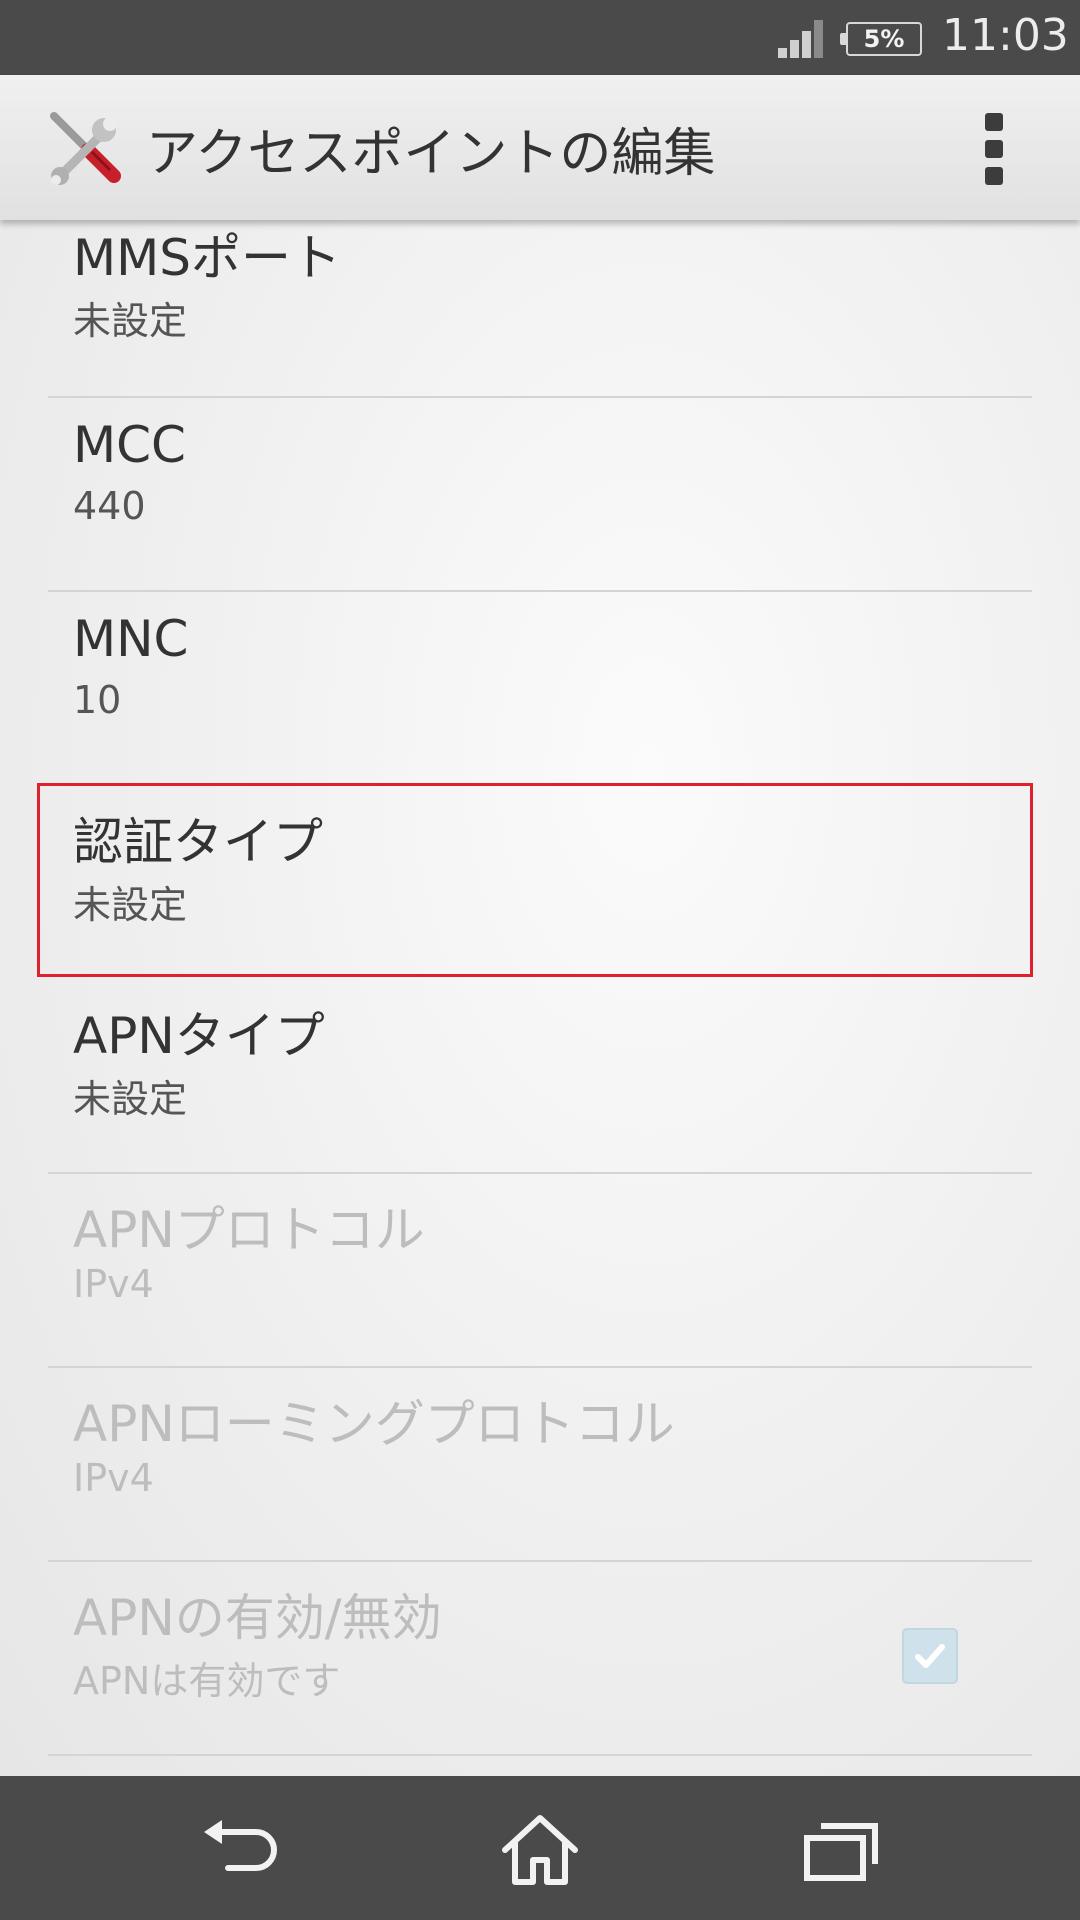  Describe the element at coordinates (540, 1755) in the screenshot. I see `divider` at that location.